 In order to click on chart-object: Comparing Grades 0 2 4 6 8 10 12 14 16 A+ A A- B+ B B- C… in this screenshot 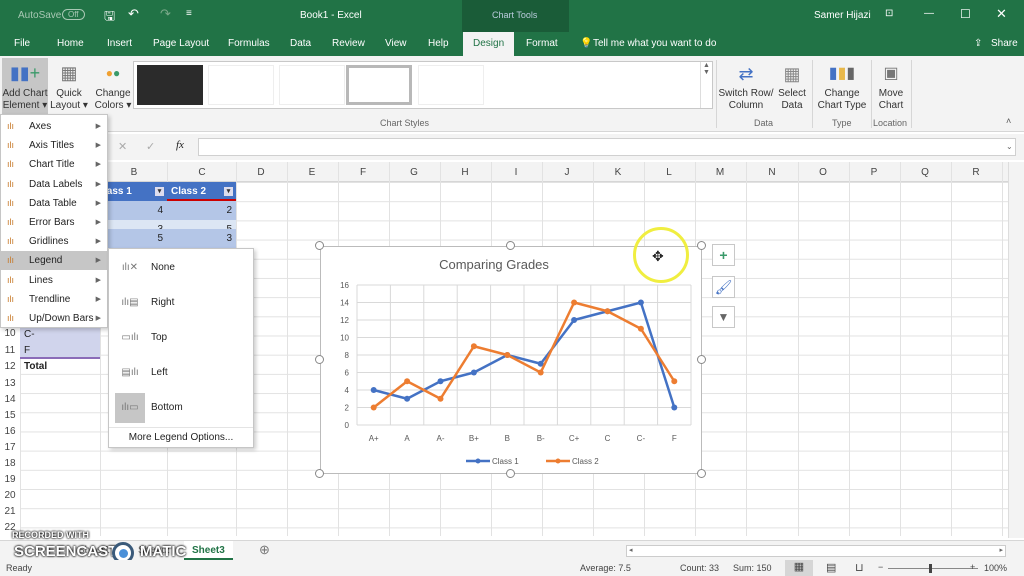, I will do `click(511, 360)`.